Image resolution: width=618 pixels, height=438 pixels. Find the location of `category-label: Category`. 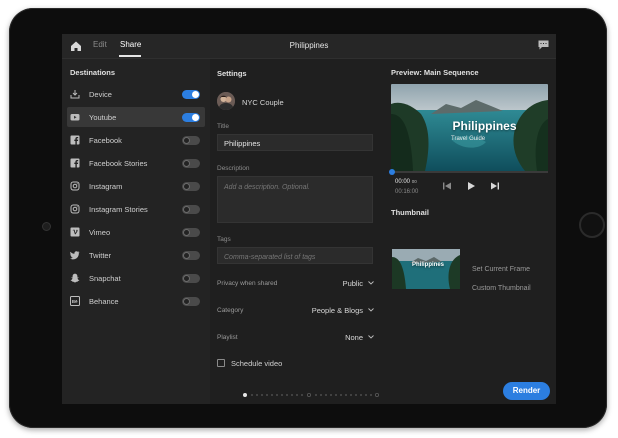

category-label: Category is located at coordinates (230, 310).